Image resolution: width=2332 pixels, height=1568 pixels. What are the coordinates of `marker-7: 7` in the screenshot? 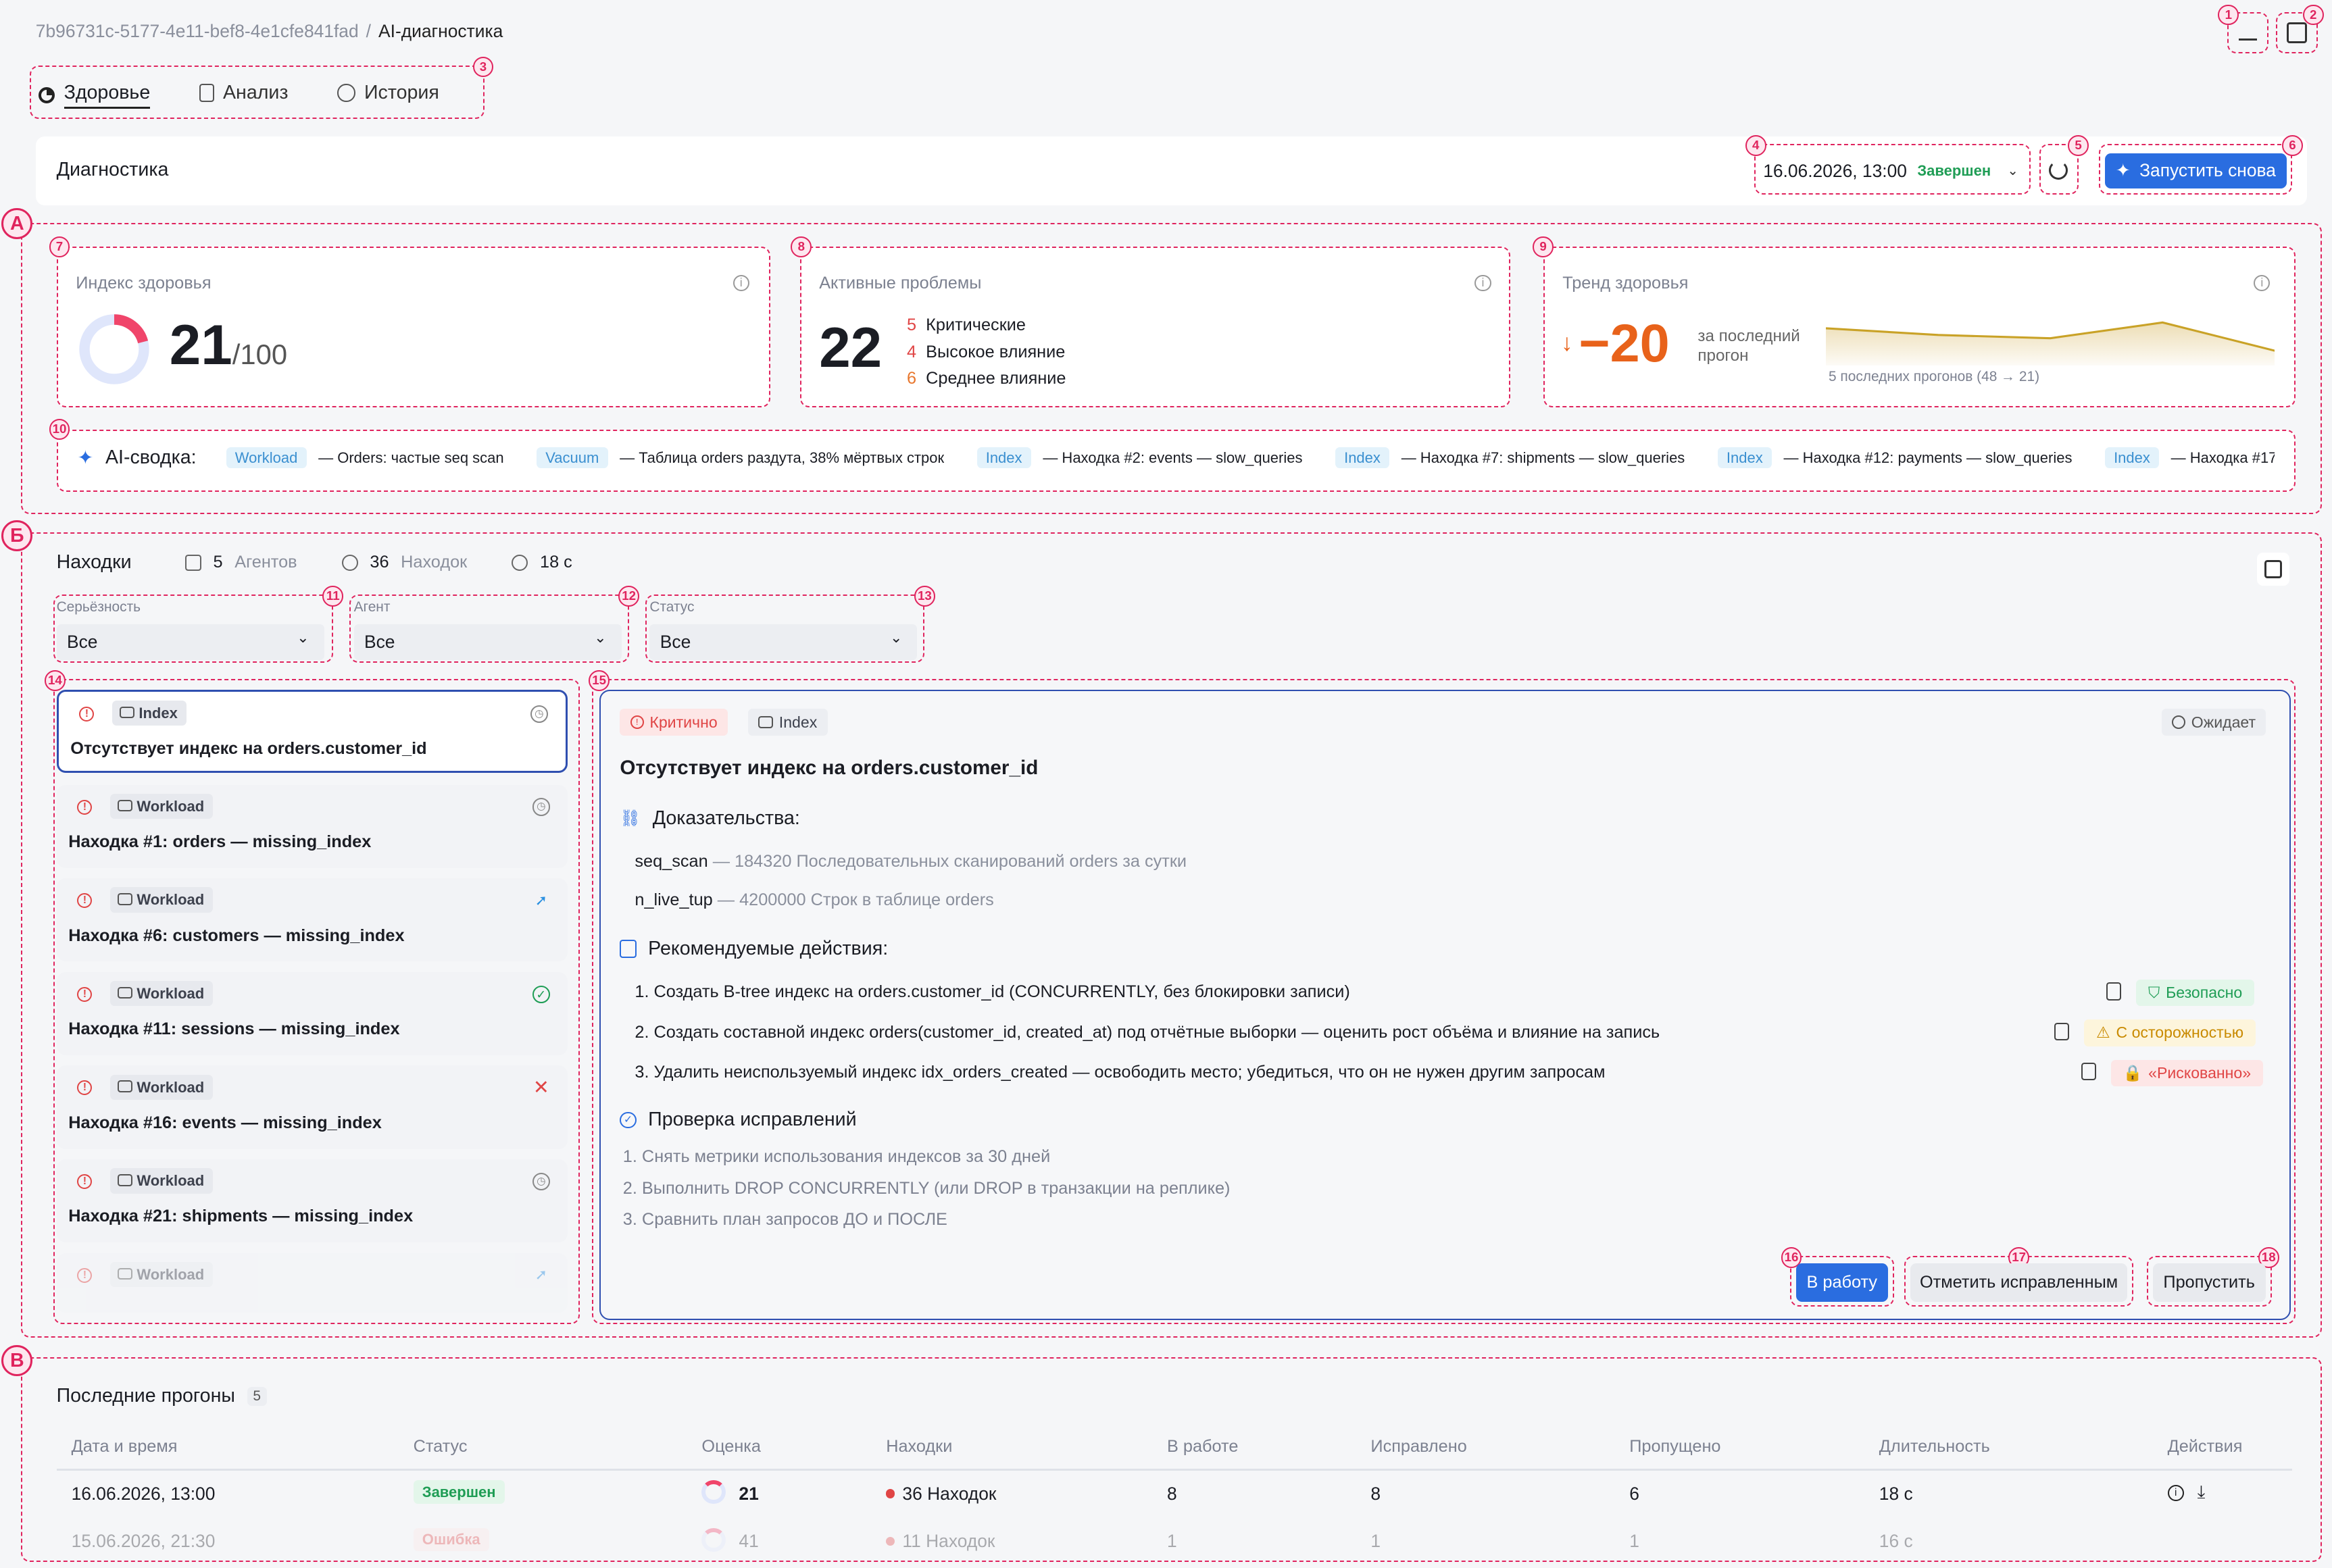 It's located at (60, 247).